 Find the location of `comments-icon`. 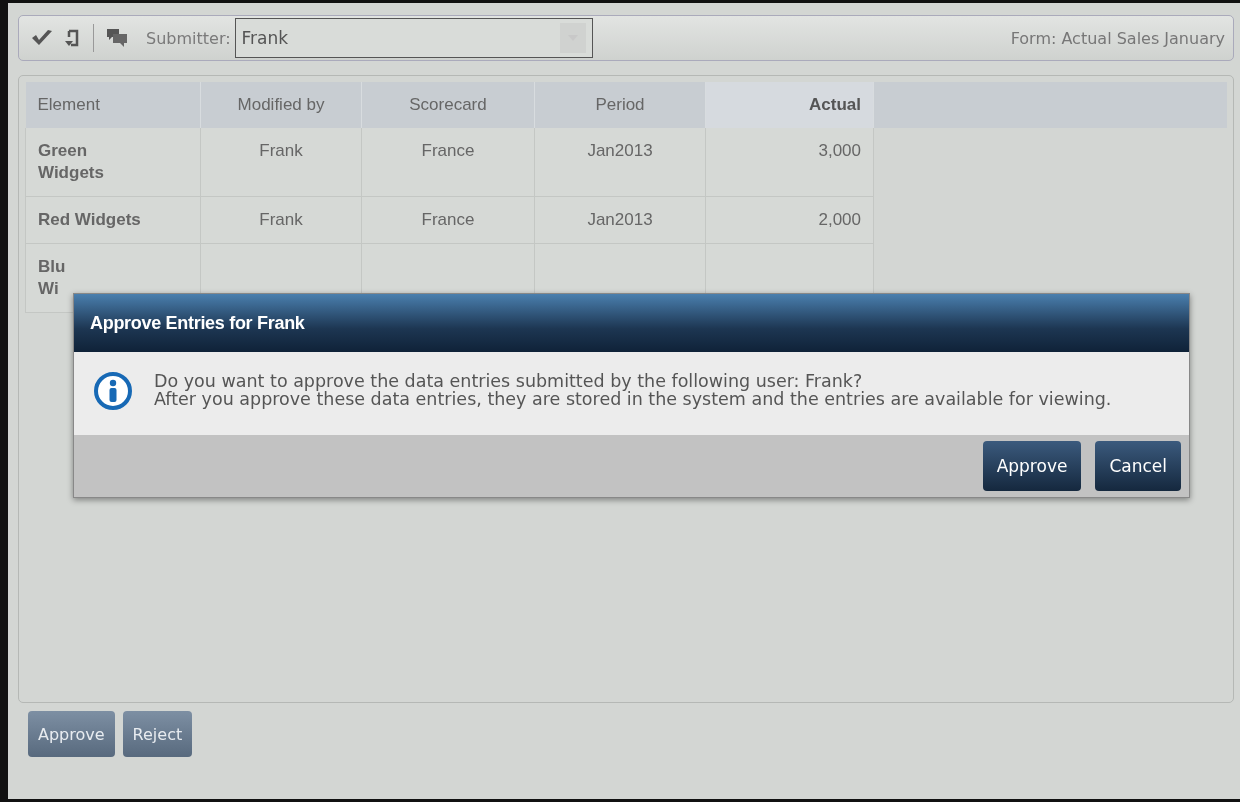

comments-icon is located at coordinates (117, 38).